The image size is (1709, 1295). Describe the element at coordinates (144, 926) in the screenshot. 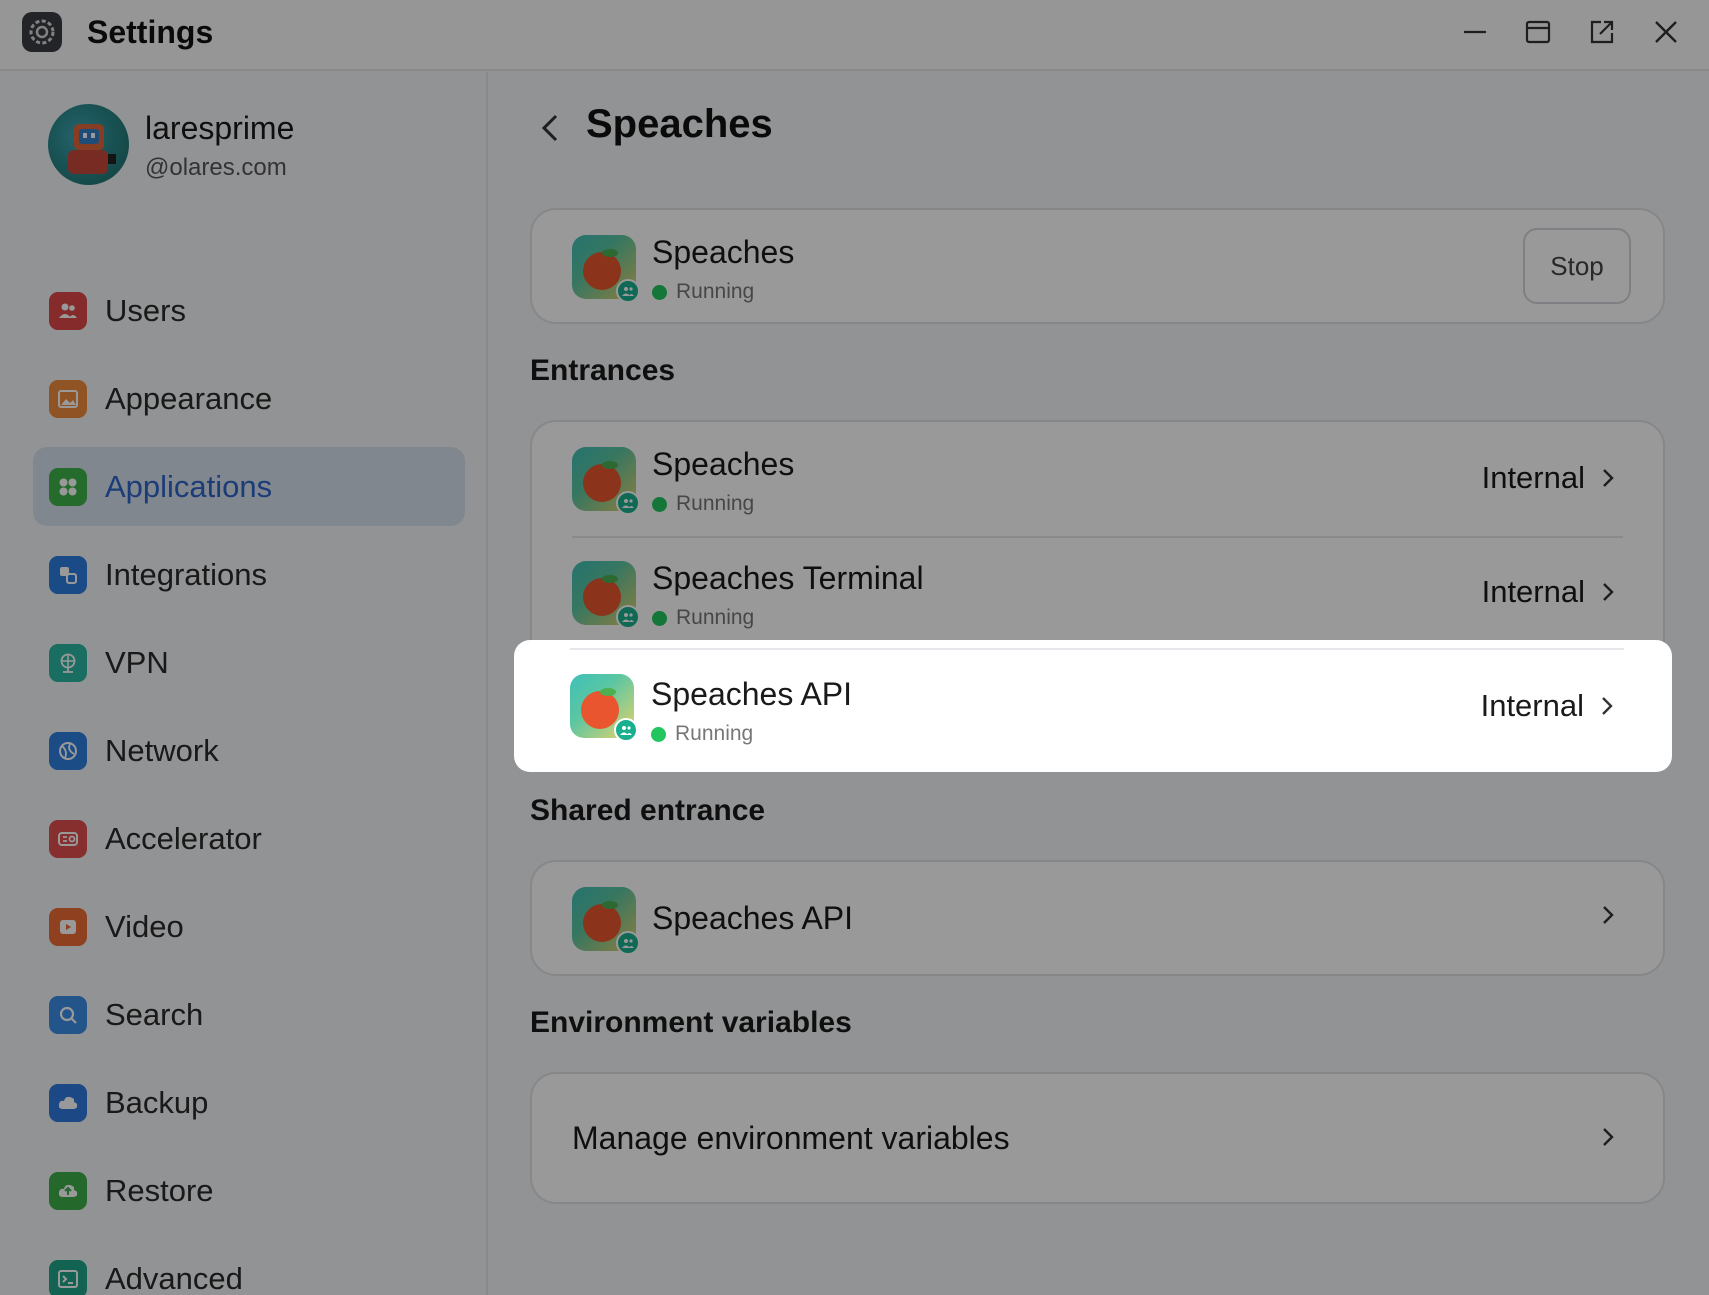

I see `sidebar-item-label: Video` at that location.